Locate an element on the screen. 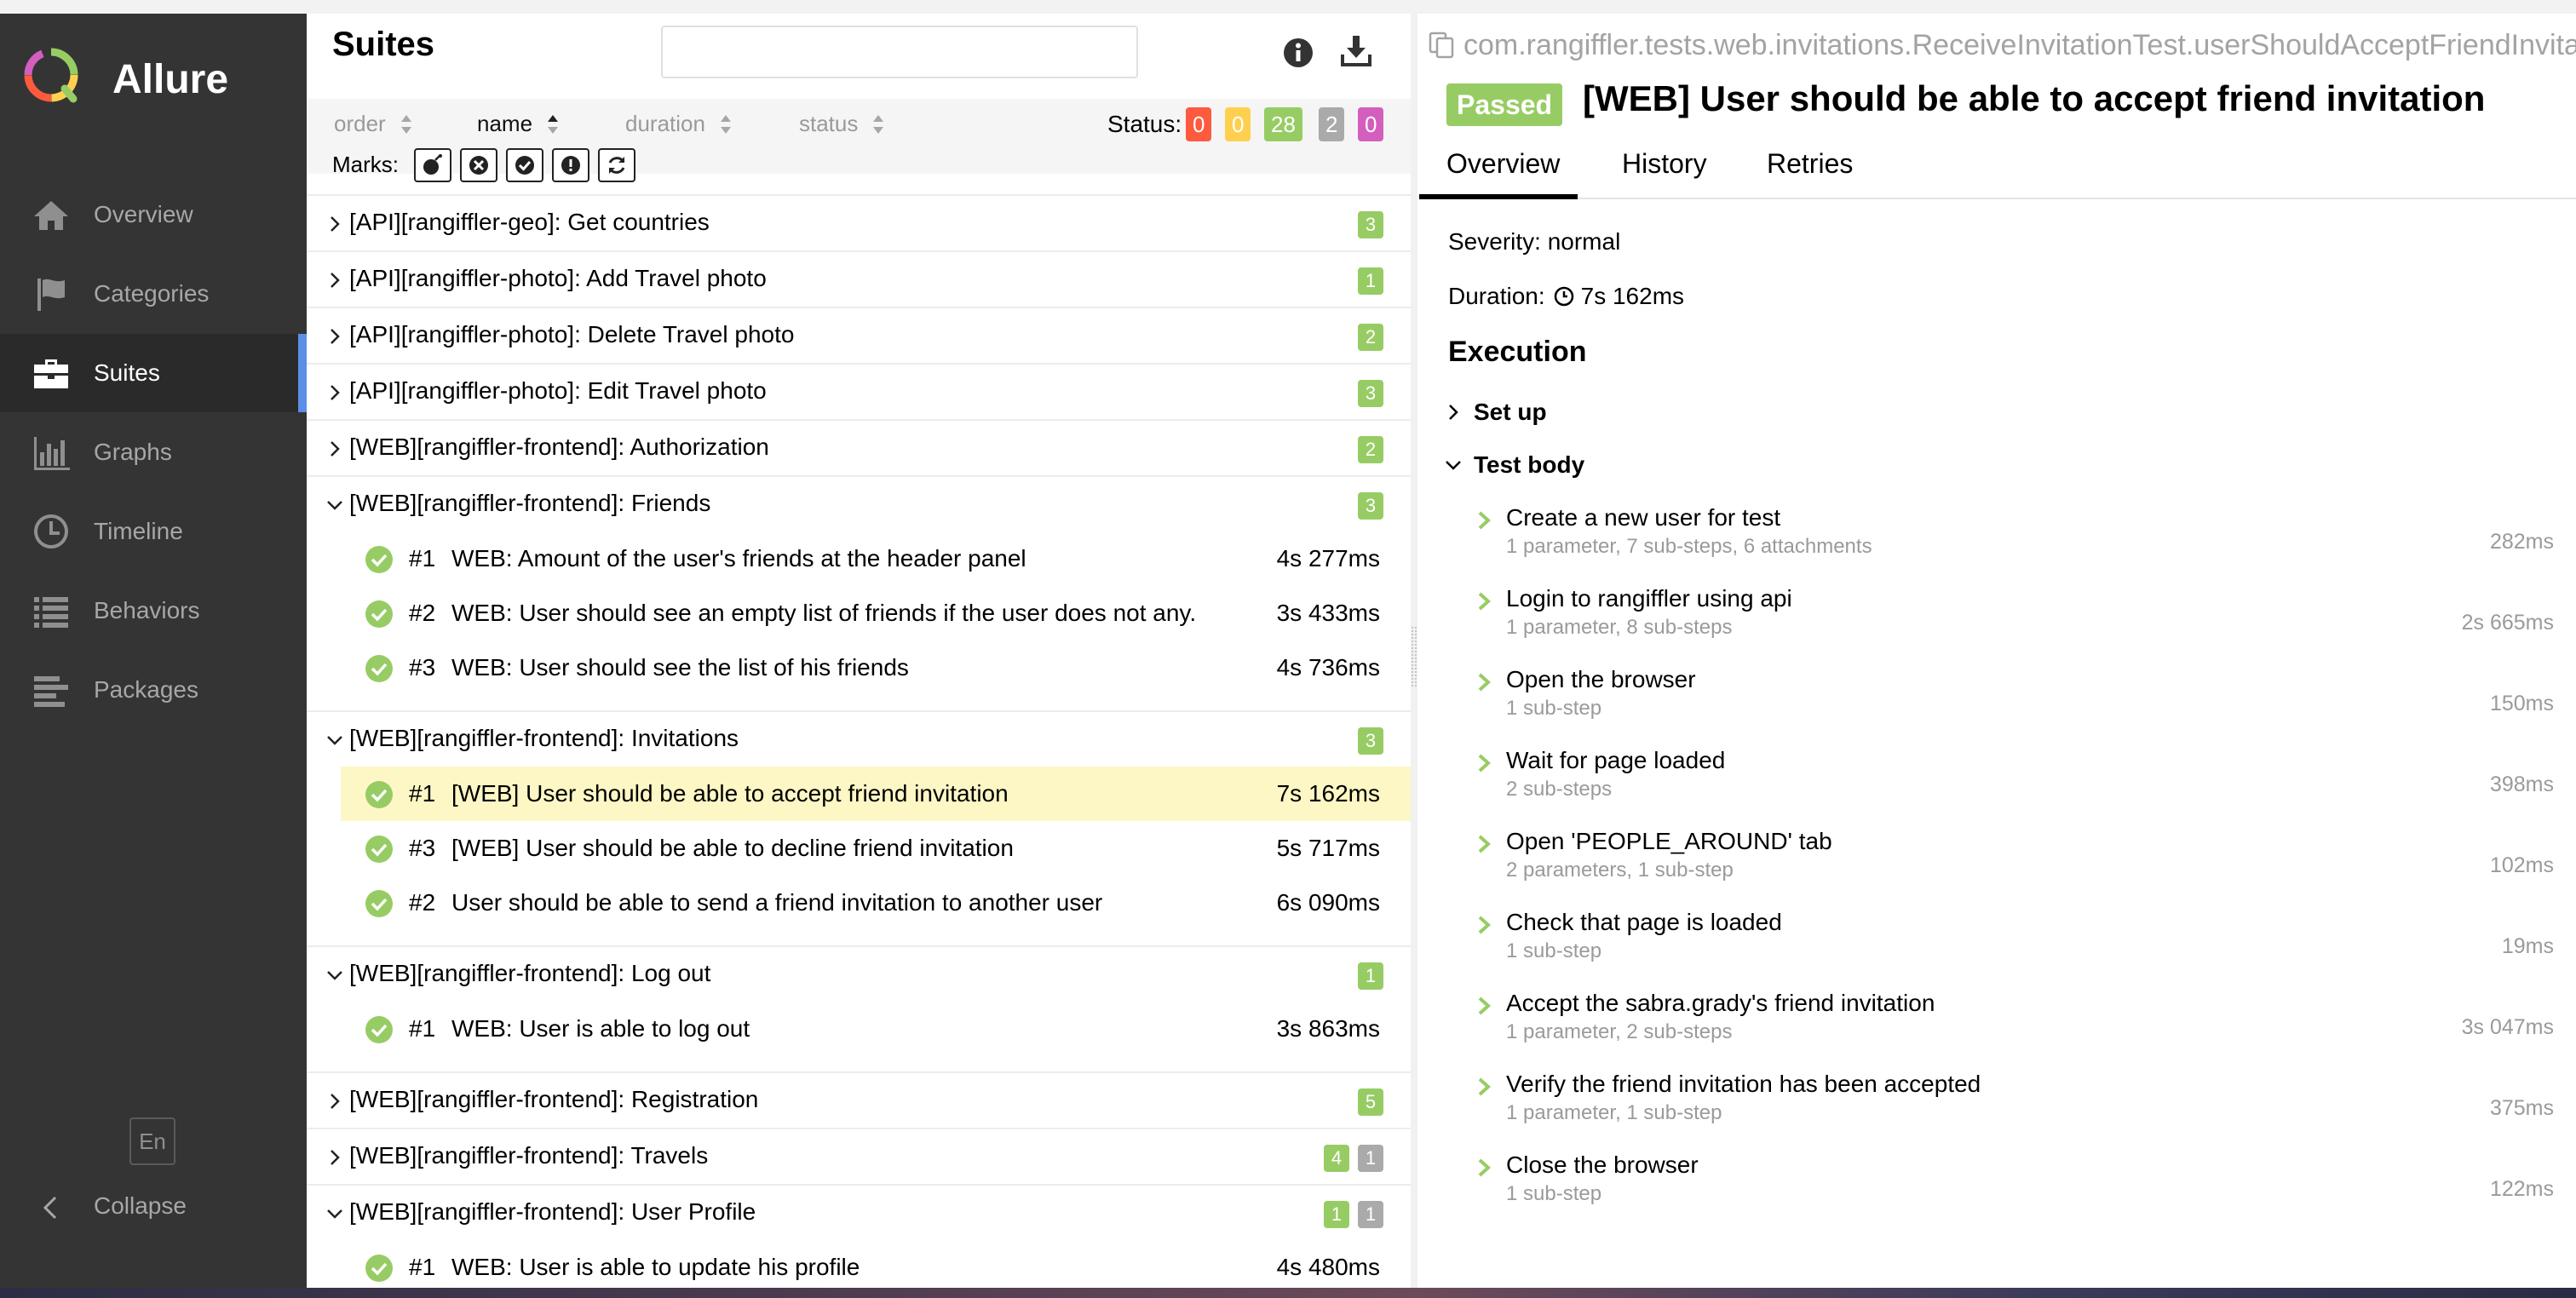 The height and width of the screenshot is (1298, 2576). status-filter-unknown: 0 is located at coordinates (1371, 124).